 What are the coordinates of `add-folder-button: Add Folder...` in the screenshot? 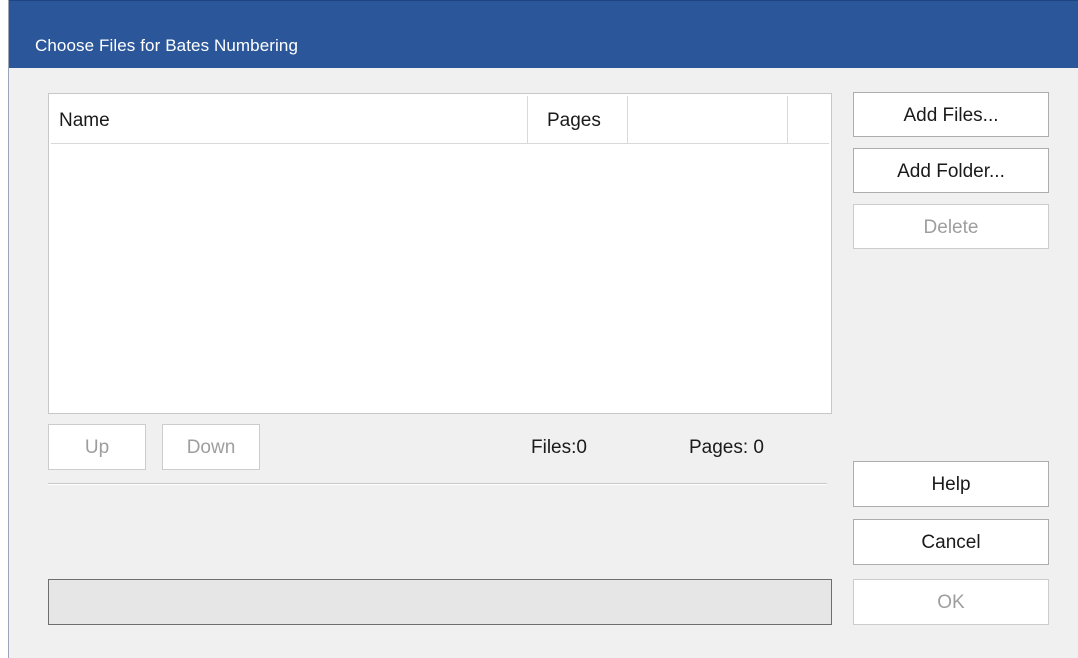 It's located at (951, 170).